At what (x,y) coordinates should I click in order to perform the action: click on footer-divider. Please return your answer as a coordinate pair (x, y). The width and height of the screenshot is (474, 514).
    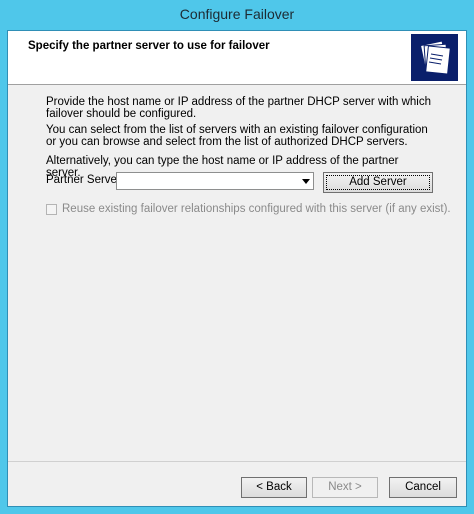
    Looking at the image, I should click on (237, 461).